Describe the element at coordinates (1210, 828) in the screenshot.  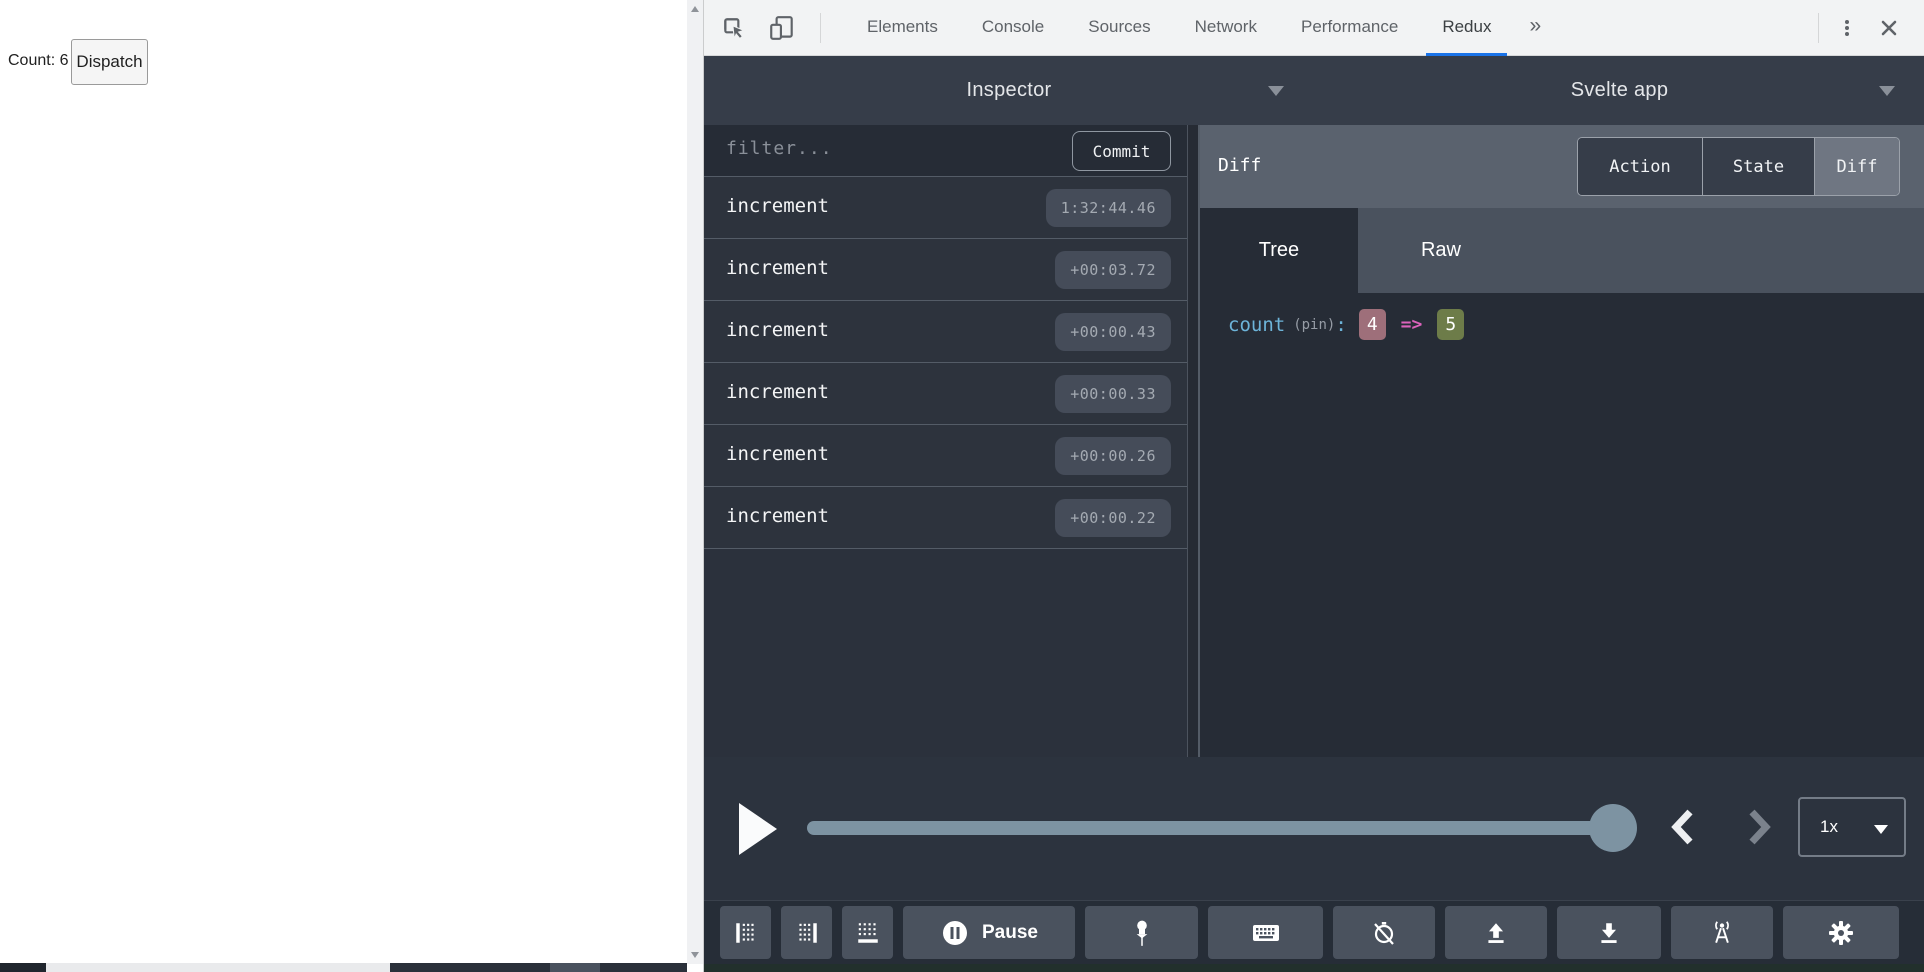
I see `seek-slider-track` at that location.